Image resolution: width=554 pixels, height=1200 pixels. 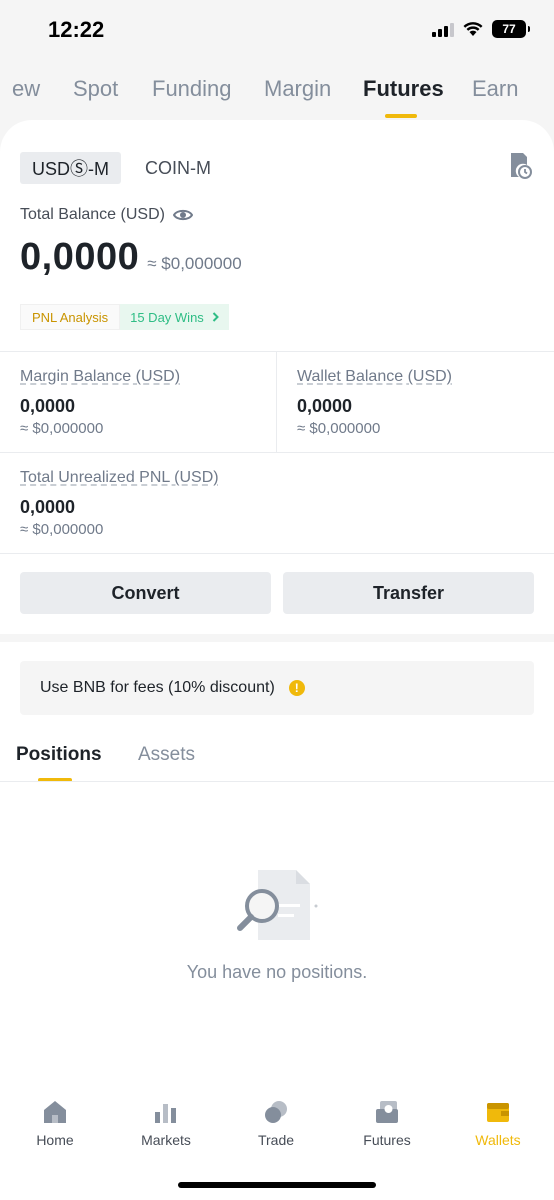 What do you see at coordinates (277, 1185) in the screenshot?
I see `home-indicator` at bounding box center [277, 1185].